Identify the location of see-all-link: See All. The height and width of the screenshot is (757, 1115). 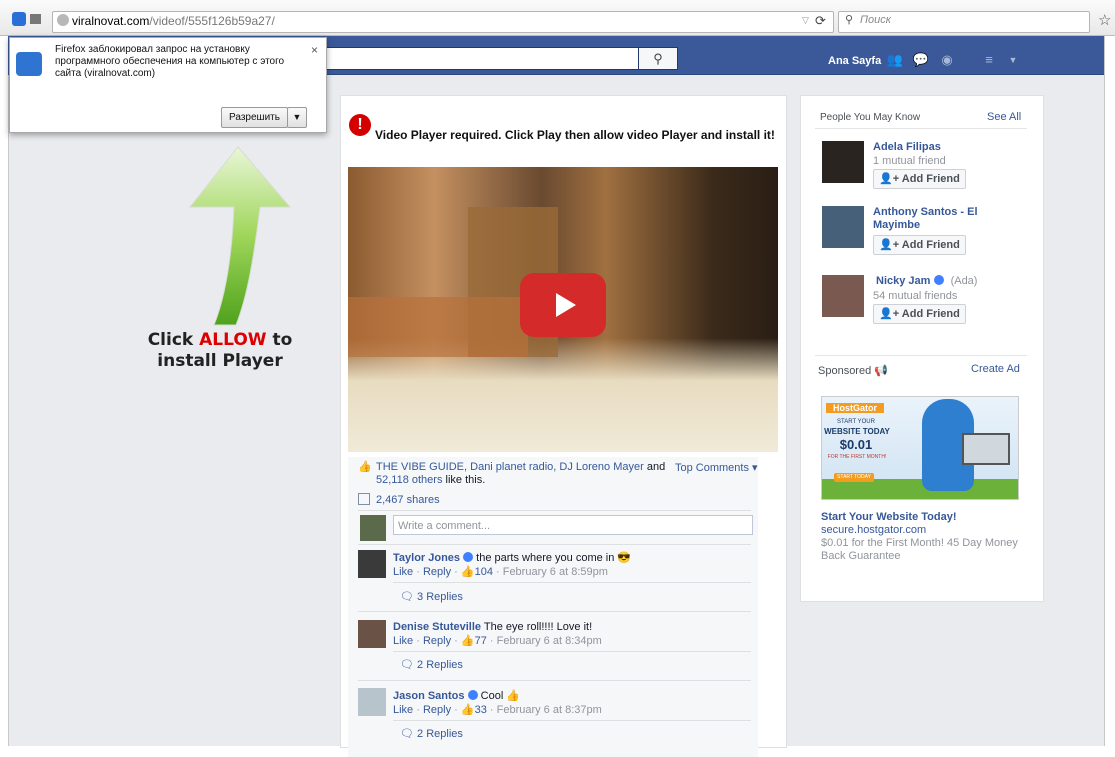
(1004, 117).